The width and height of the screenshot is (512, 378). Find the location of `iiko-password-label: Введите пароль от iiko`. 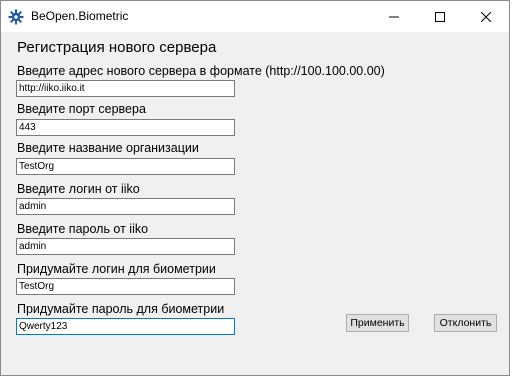

iiko-password-label: Введите пароль от iiko is located at coordinates (83, 229).